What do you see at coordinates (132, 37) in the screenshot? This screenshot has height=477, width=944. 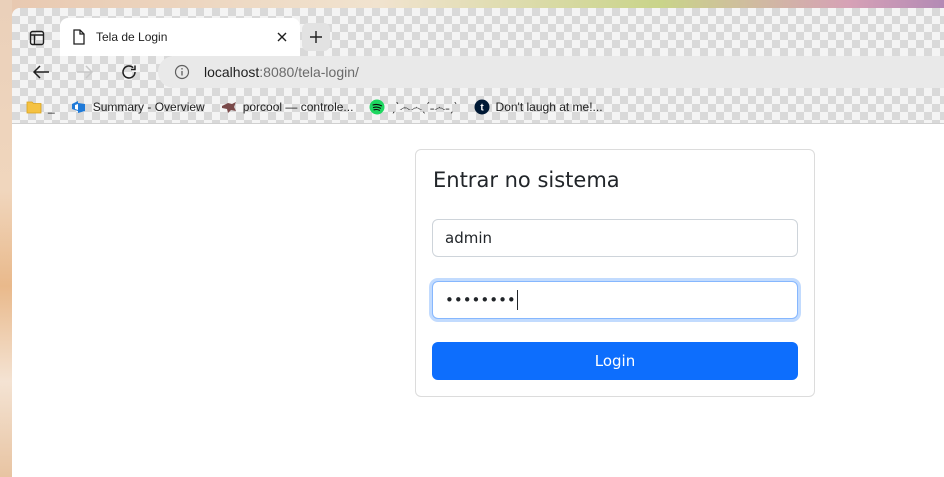 I see `tab-title: Tela de Login` at bounding box center [132, 37].